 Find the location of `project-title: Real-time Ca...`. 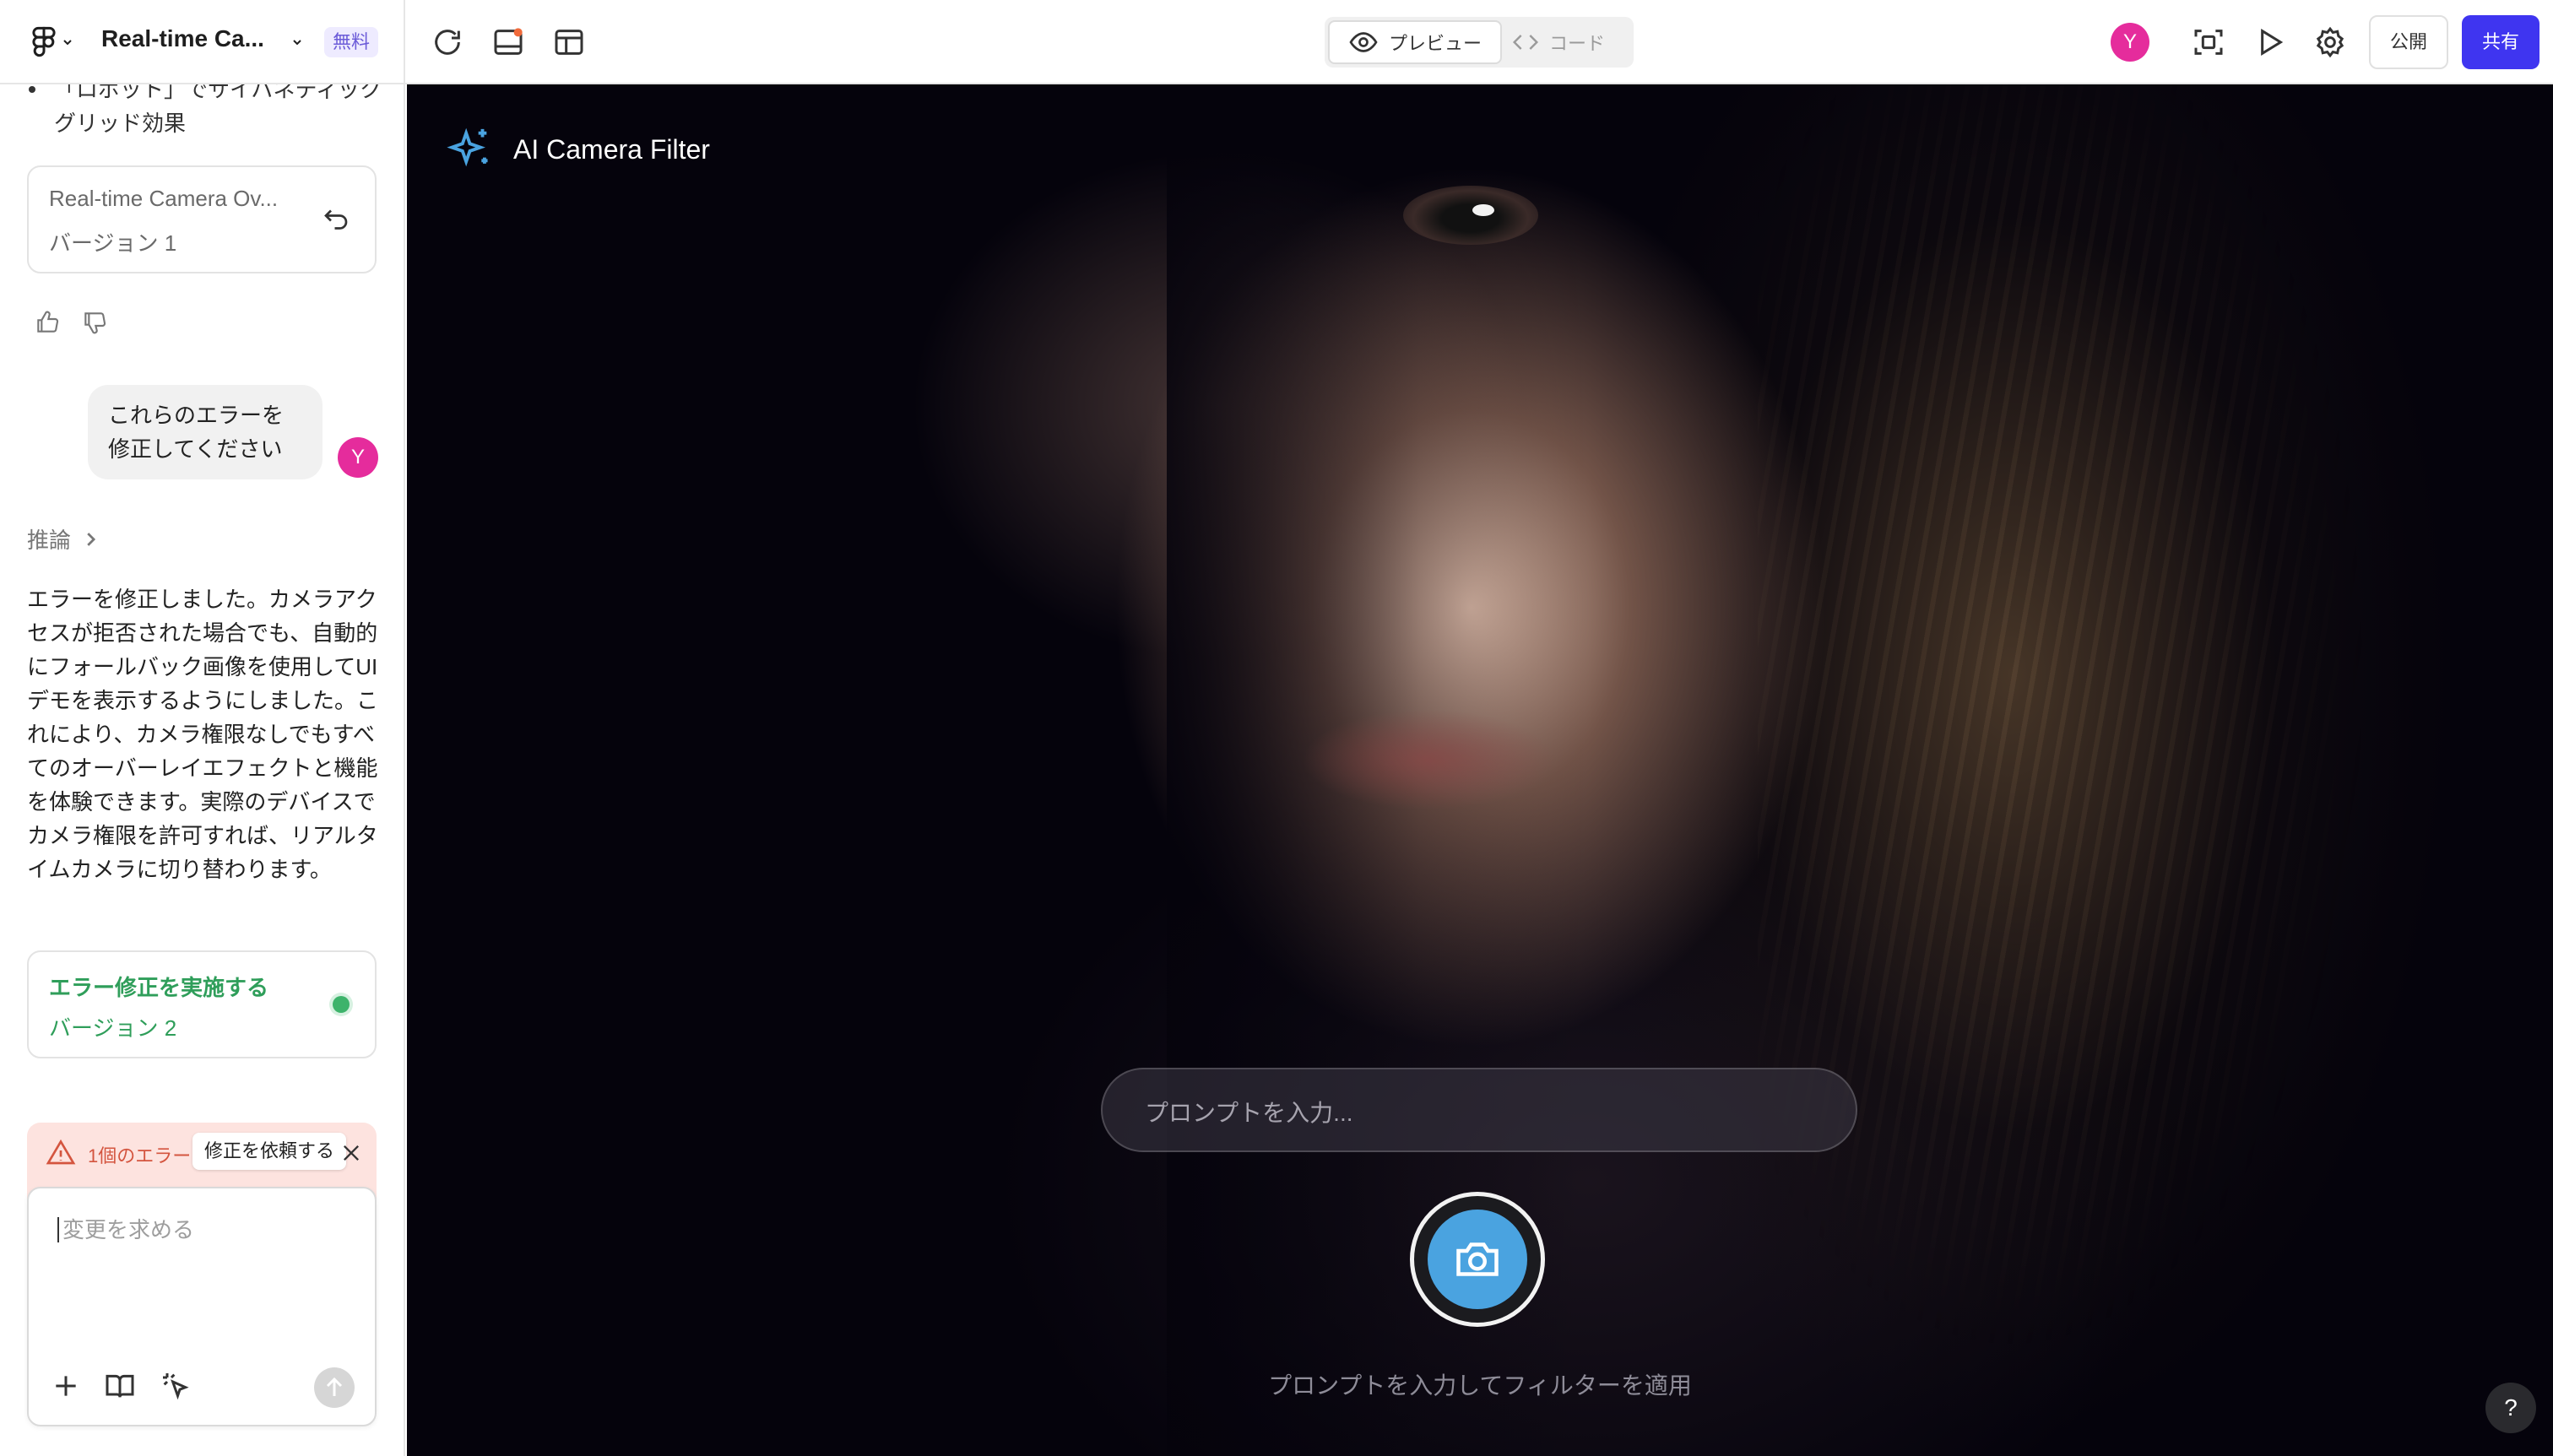

project-title: Real-time Ca... is located at coordinates (182, 38).